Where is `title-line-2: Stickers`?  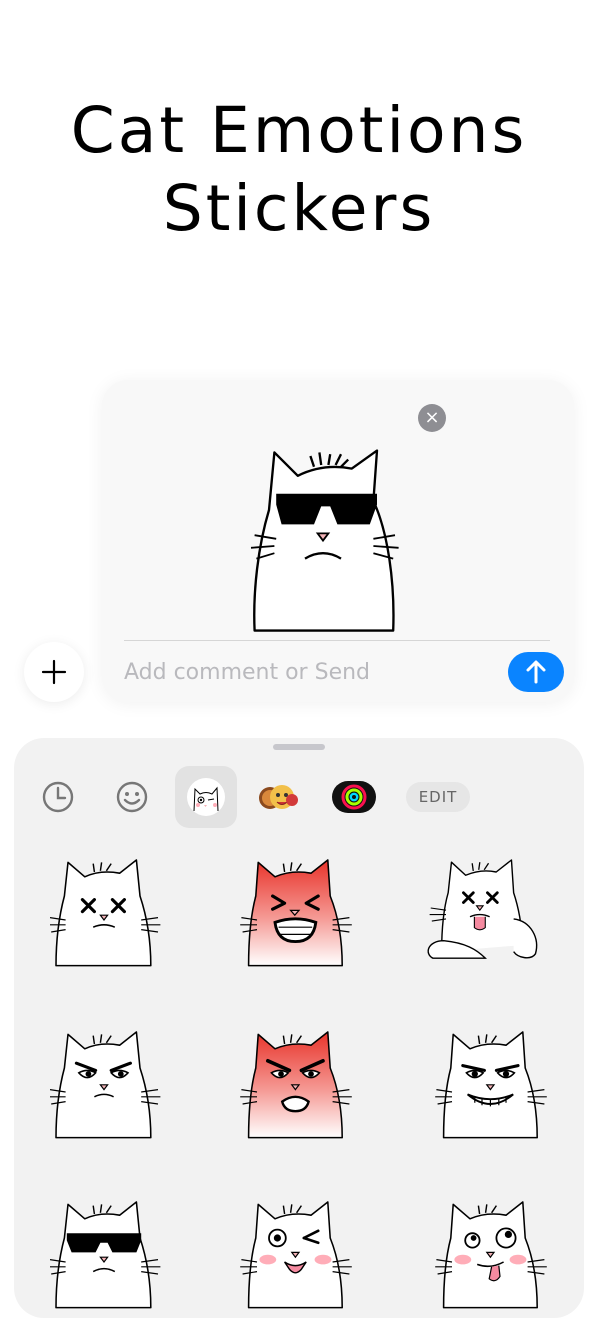
title-line-2: Stickers is located at coordinates (299, 209).